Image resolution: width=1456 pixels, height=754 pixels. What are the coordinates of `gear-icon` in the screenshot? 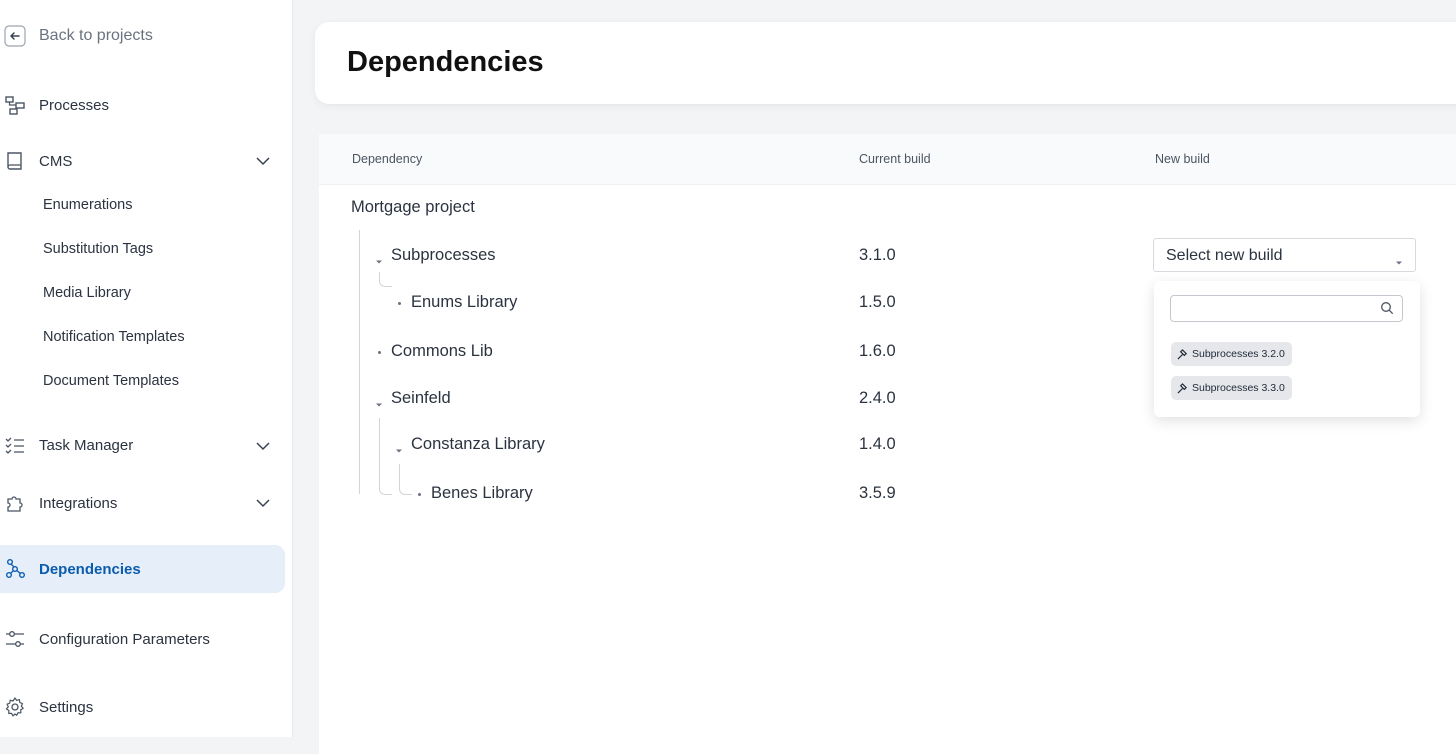 It's located at (15, 707).